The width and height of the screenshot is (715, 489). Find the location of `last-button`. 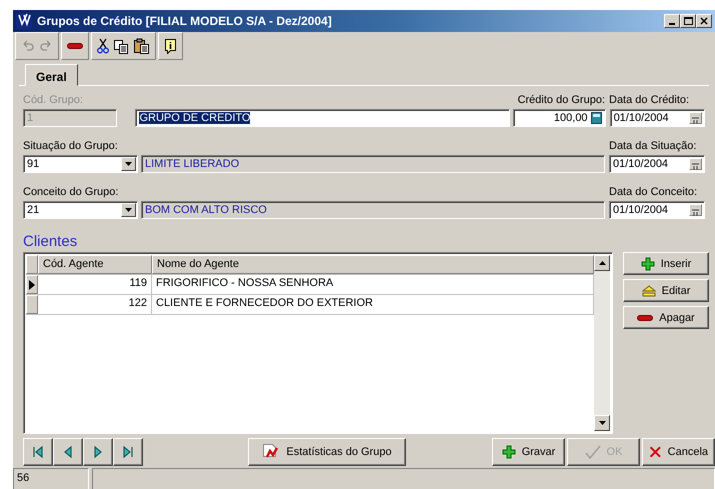

last-button is located at coordinates (128, 452).